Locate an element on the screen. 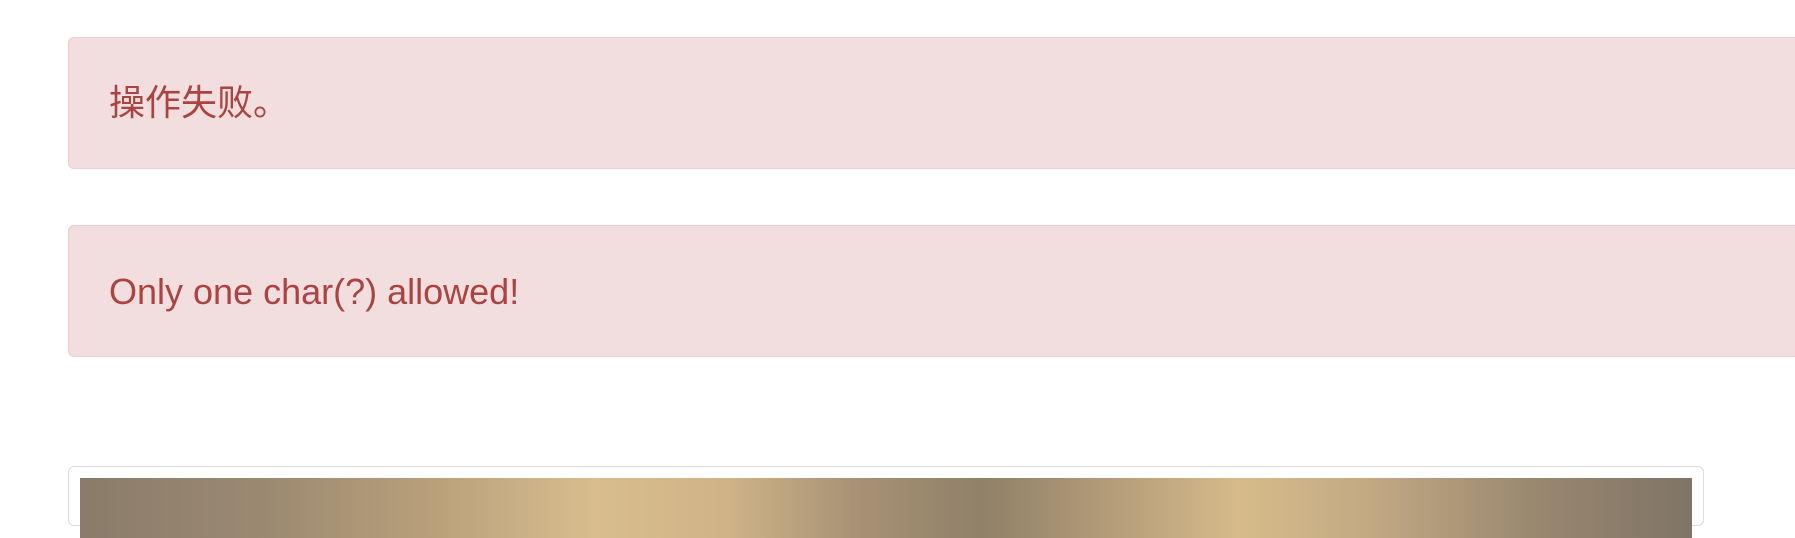 The image size is (1795, 538). photo-image is located at coordinates (886, 508).